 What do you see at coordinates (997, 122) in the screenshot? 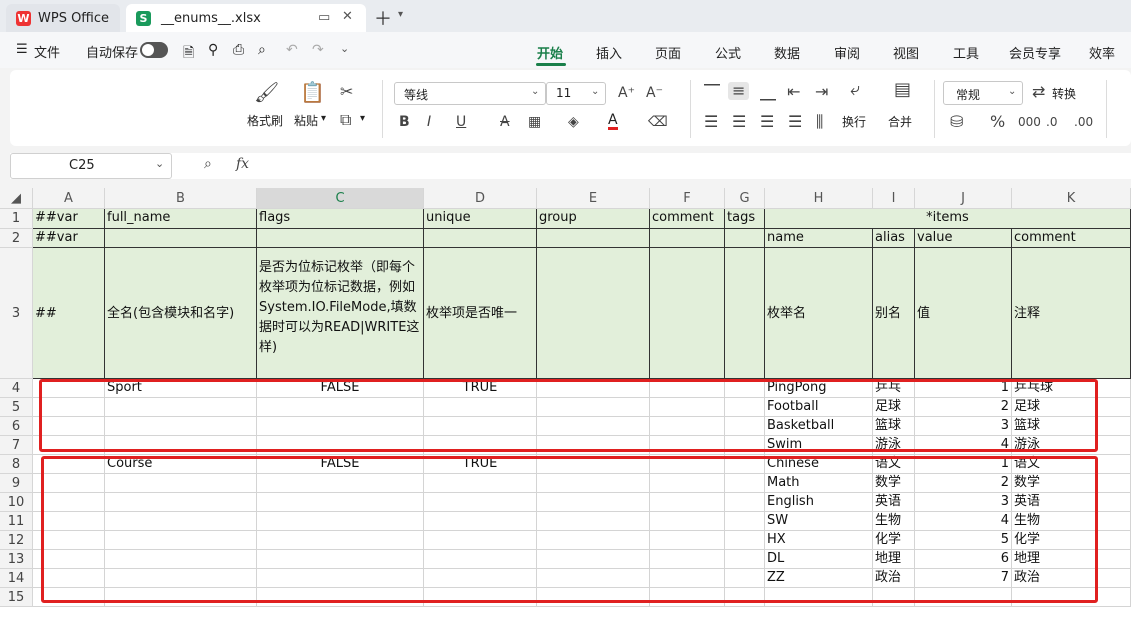
I see `percent-icon: %` at bounding box center [997, 122].